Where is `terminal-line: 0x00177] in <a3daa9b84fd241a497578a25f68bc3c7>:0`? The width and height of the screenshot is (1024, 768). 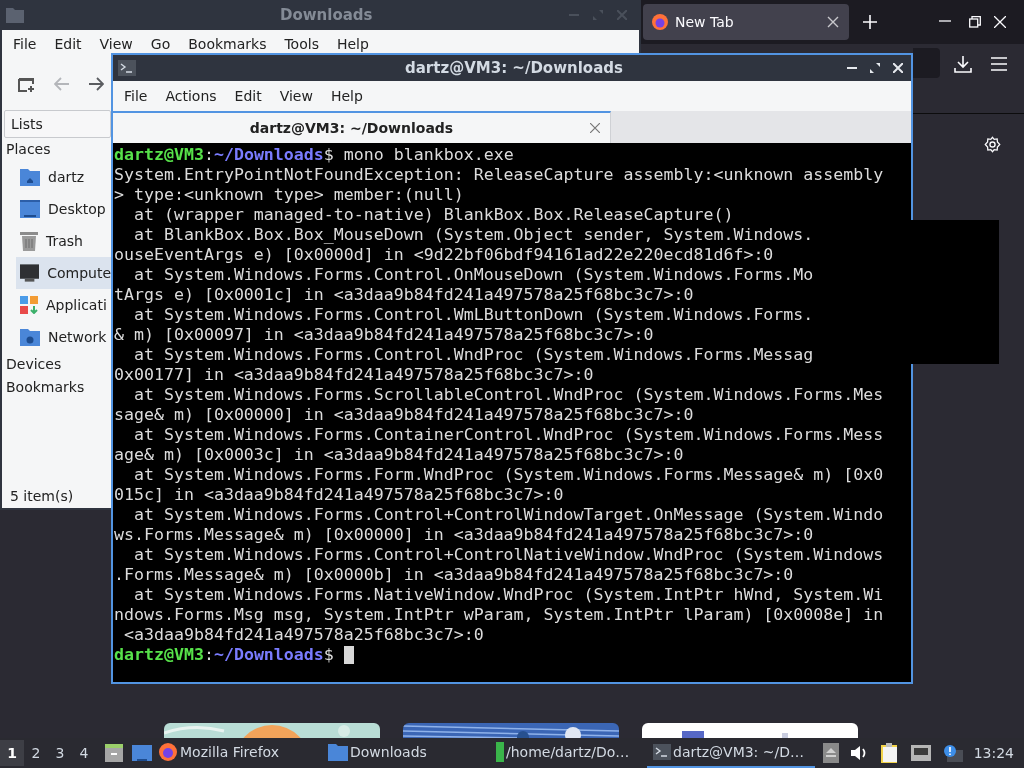 terminal-line: 0x00177] in <a3daa9b84fd241a497578a25f68bc3c7>:0 is located at coordinates (353, 375).